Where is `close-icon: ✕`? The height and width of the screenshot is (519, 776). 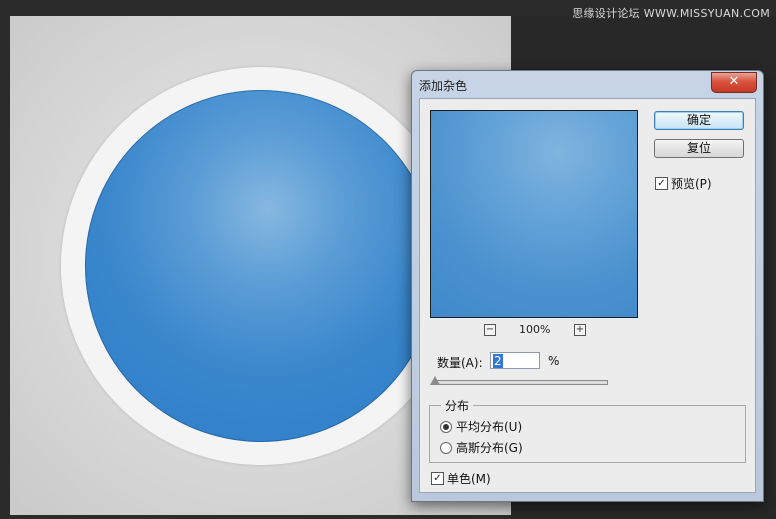
close-icon: ✕ is located at coordinates (734, 81).